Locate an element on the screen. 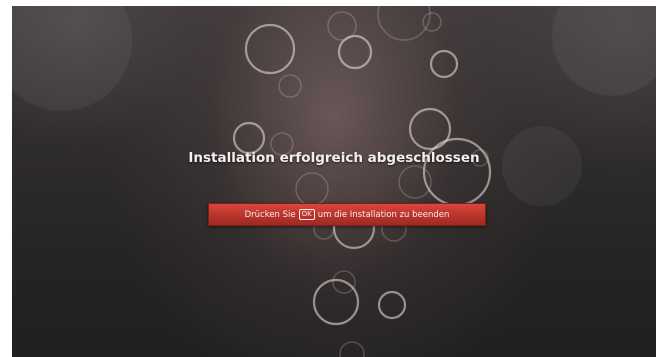 The image size is (668, 357). installation-complete-title: Installation erfolgreich abgeschlossen is located at coordinates (334, 158).